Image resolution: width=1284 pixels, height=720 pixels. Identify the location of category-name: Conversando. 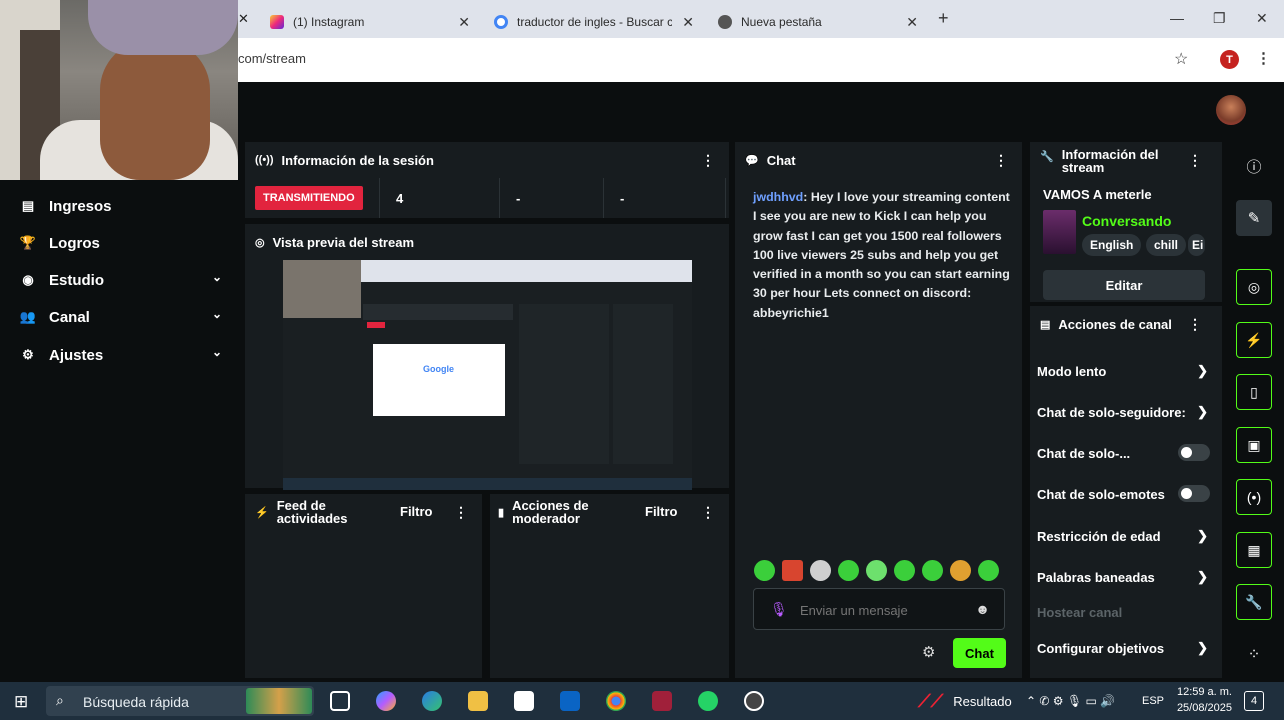
(1126, 221).